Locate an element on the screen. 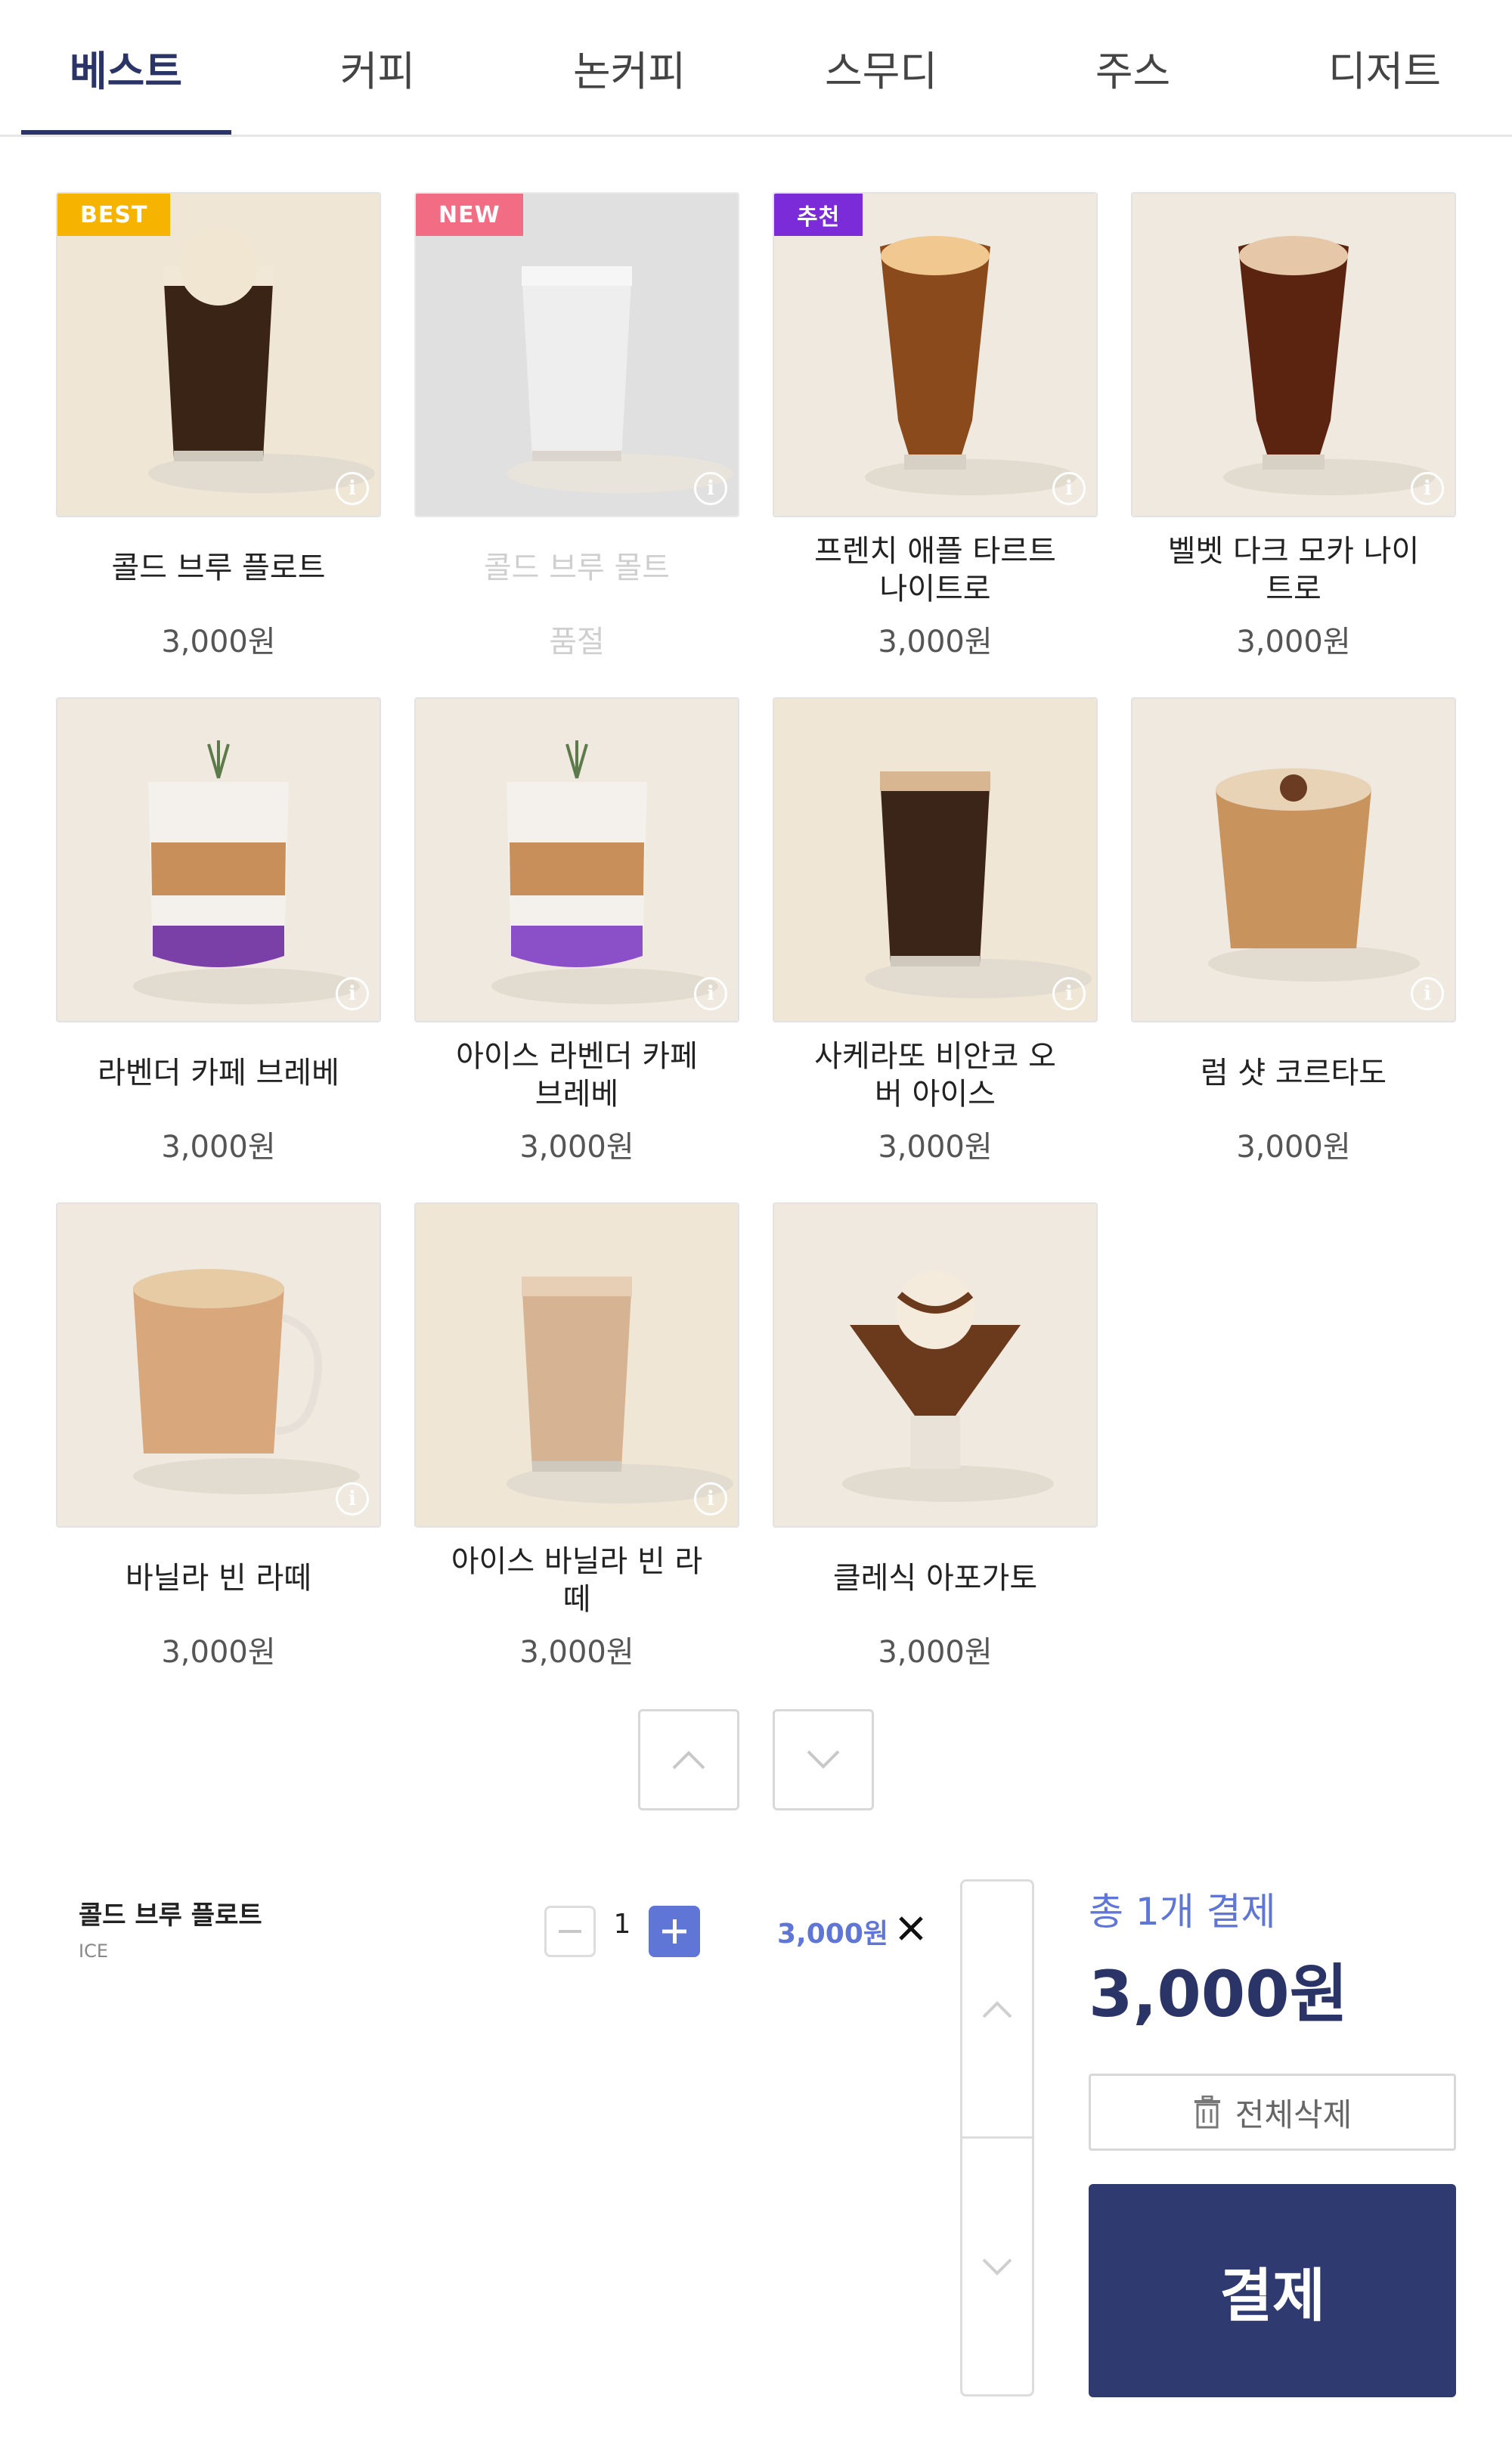 The height and width of the screenshot is (2454, 1512). page-down-button is located at coordinates (823, 1759).